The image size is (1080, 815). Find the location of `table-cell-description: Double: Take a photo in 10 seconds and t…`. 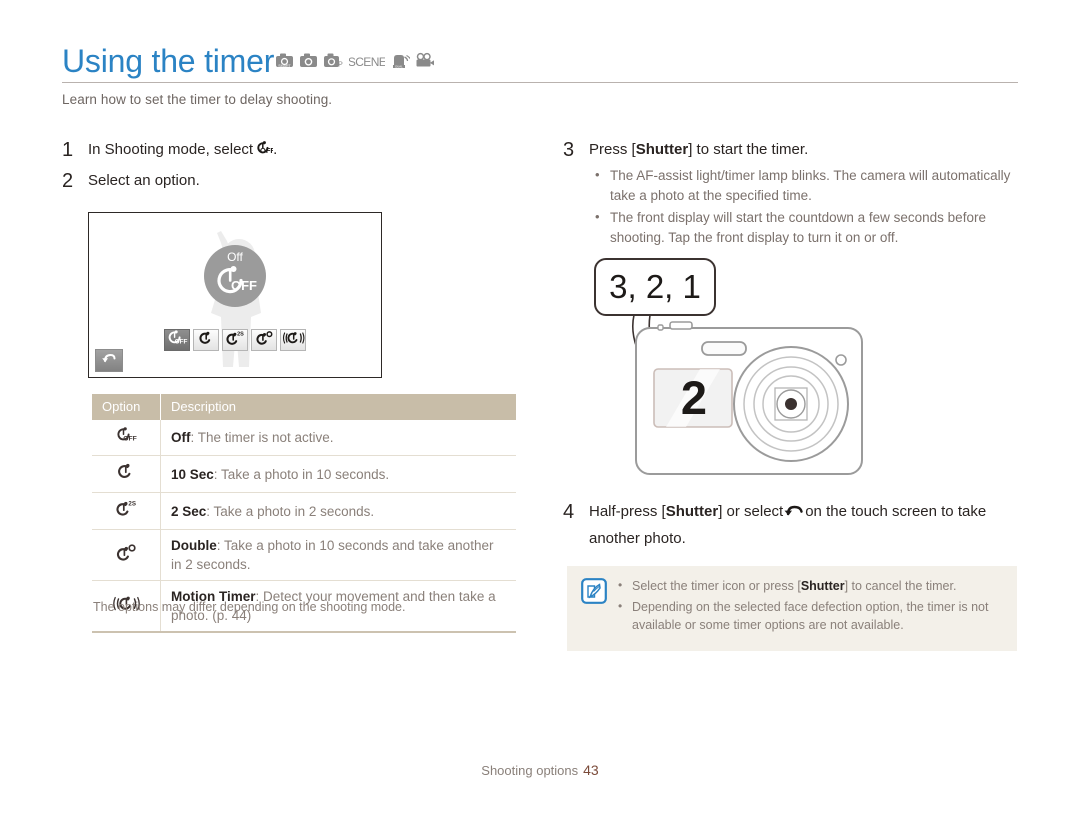

table-cell-description: Double: Take a photo in 10 seconds and t… is located at coordinates (338, 555).